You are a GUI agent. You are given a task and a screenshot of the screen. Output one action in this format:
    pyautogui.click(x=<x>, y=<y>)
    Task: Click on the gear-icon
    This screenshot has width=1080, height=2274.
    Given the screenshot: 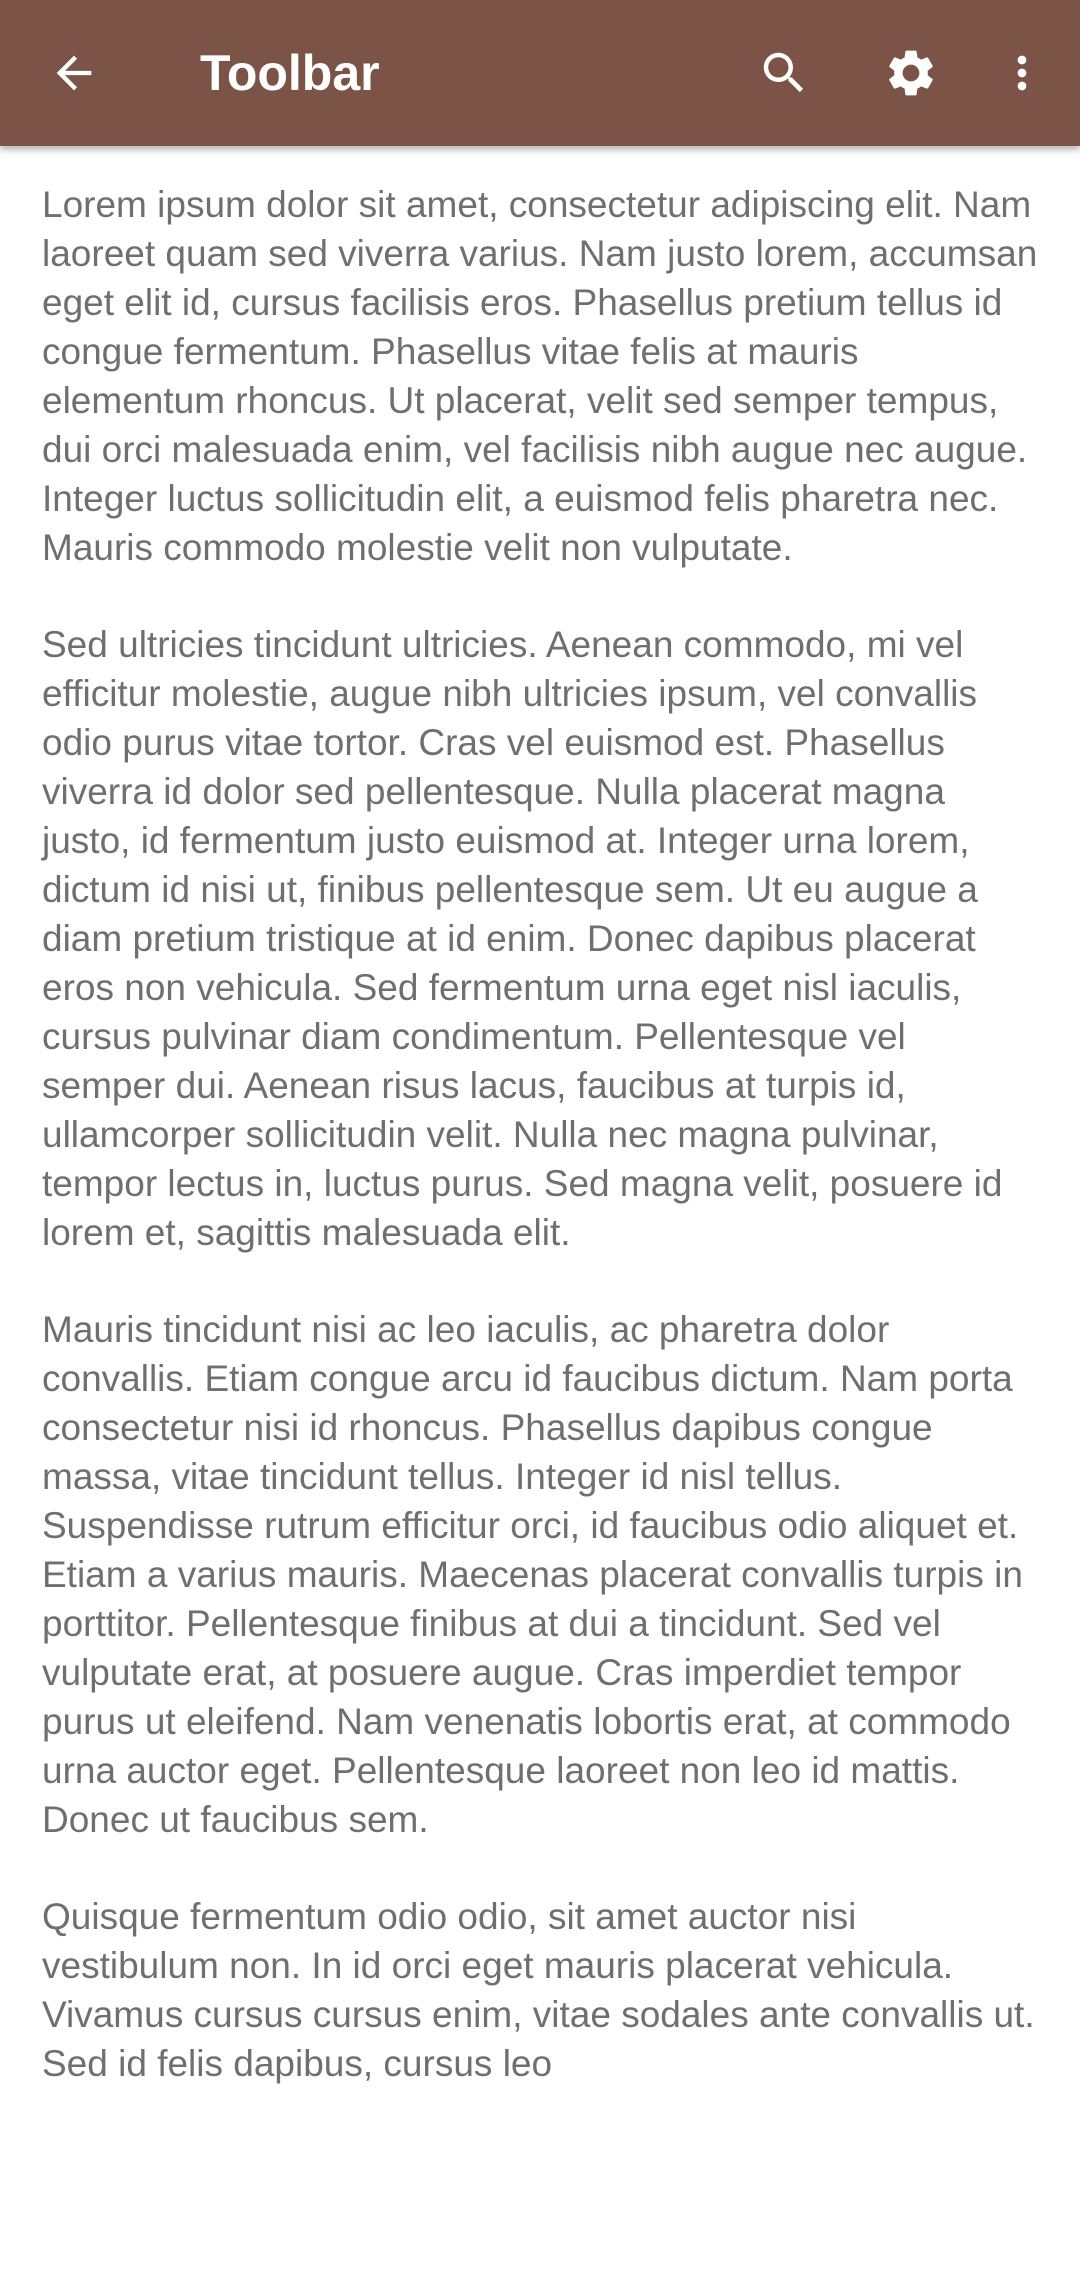 What is the action you would take?
    pyautogui.click(x=911, y=73)
    